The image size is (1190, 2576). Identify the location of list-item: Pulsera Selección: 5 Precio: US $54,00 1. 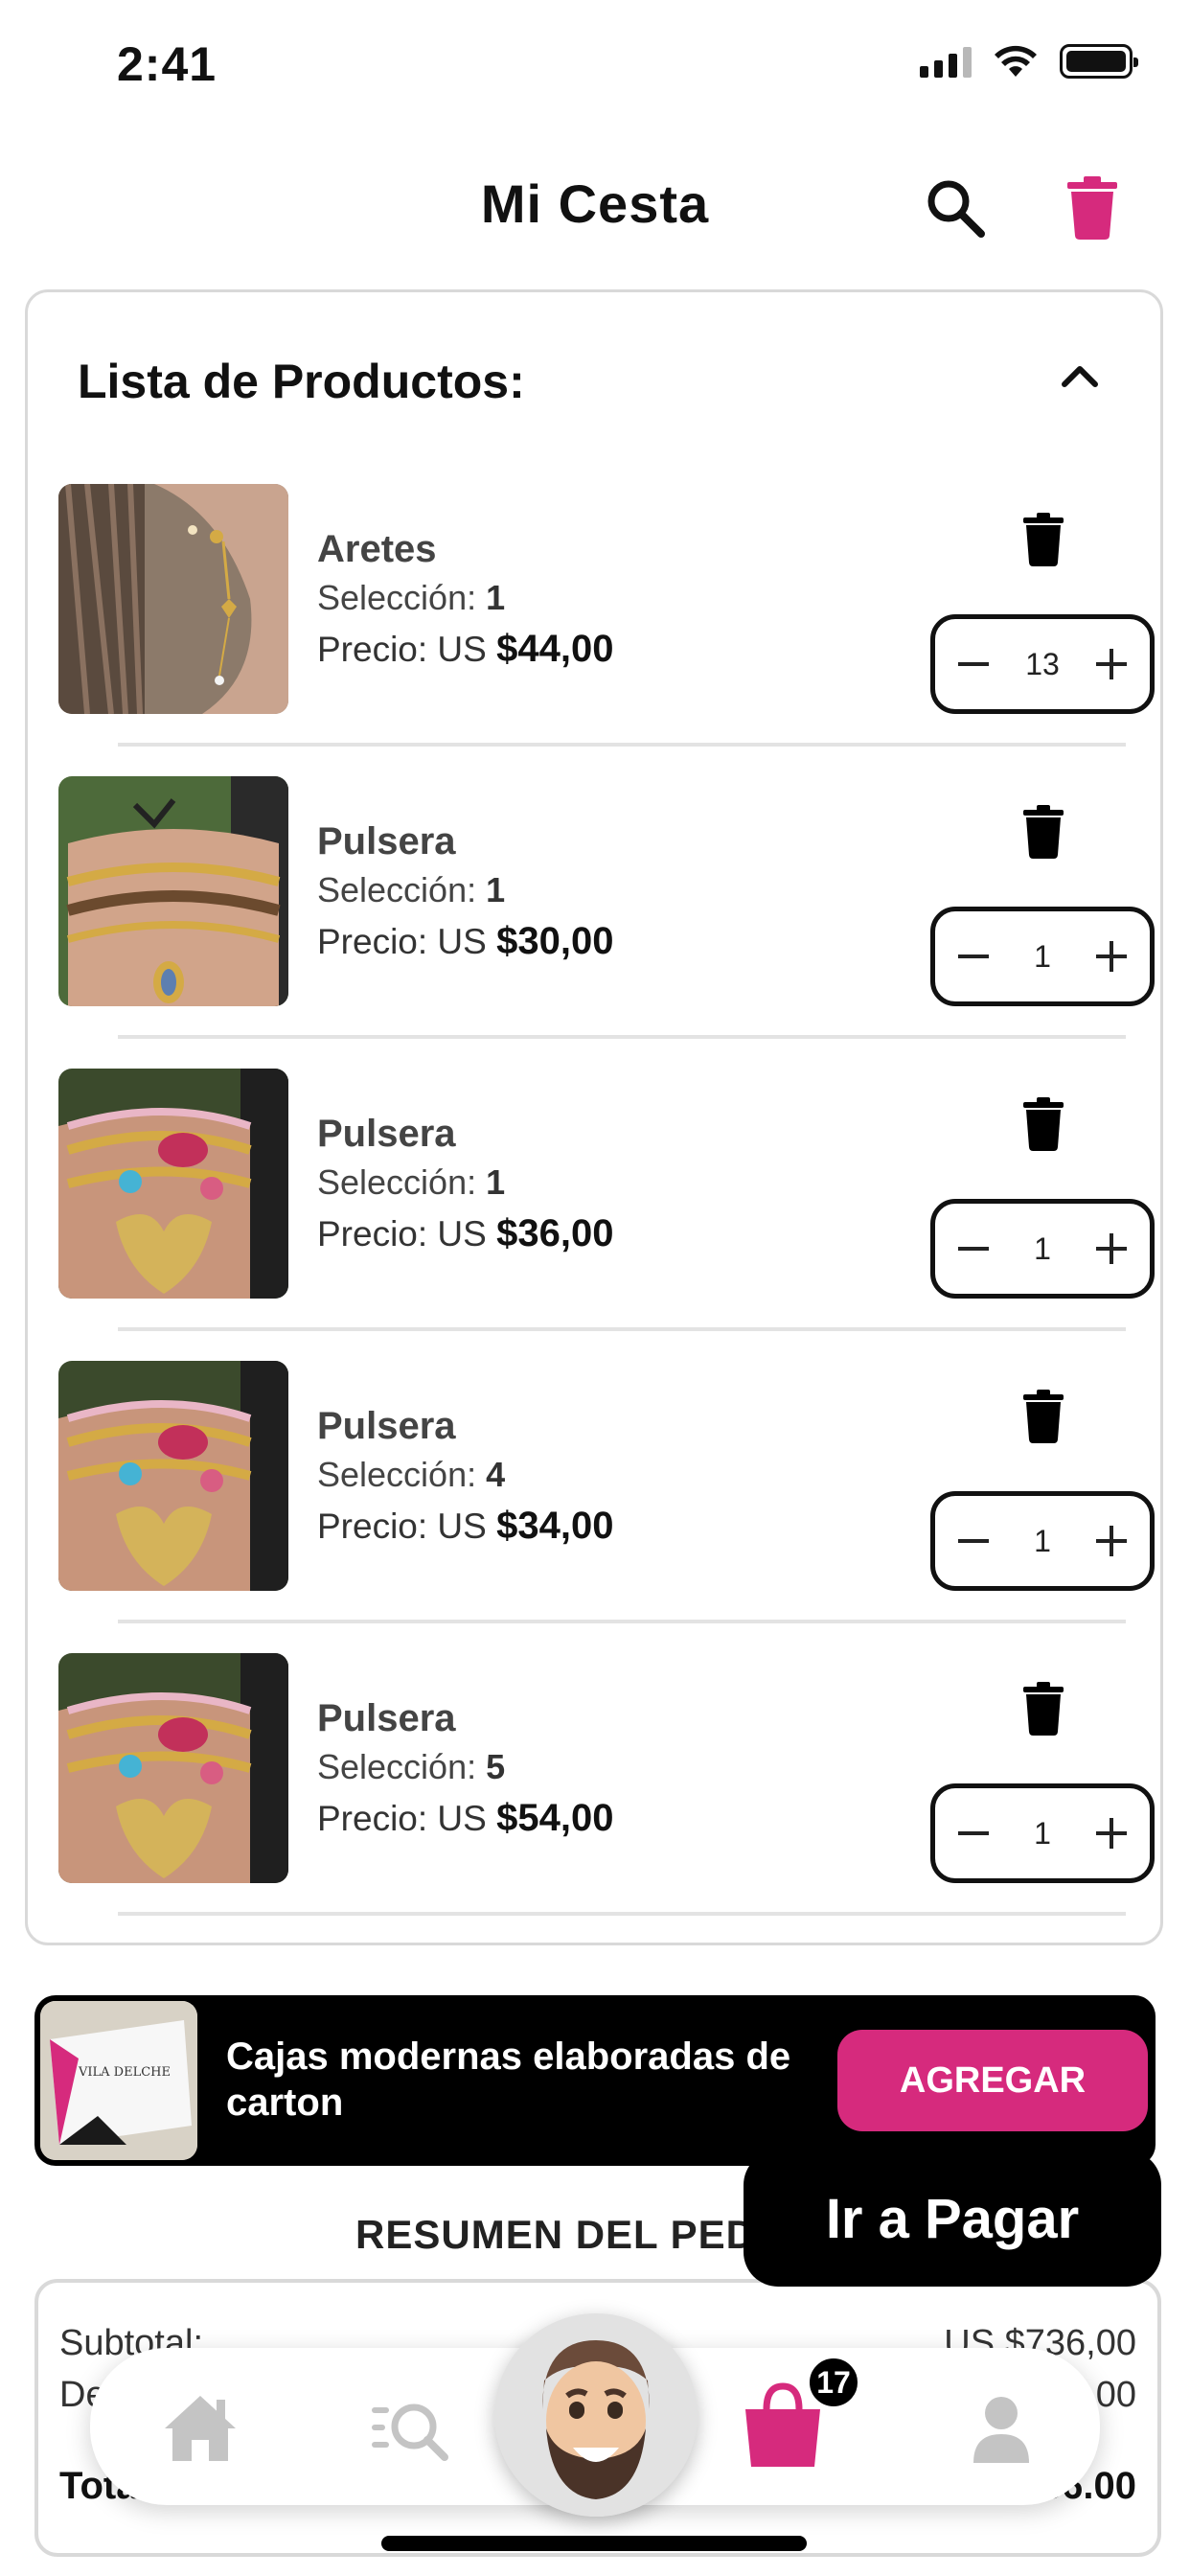
(606, 1798).